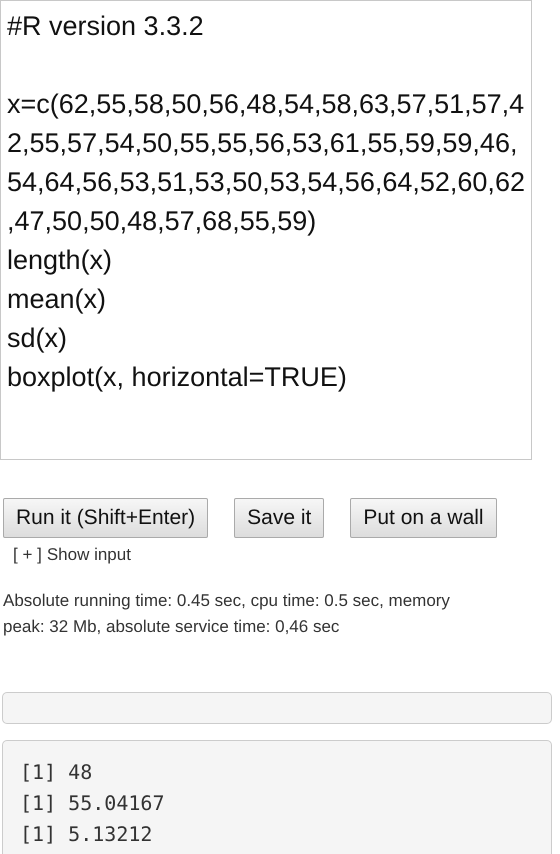  I want to click on code-line: #R version 3.3.2, so click(105, 26).